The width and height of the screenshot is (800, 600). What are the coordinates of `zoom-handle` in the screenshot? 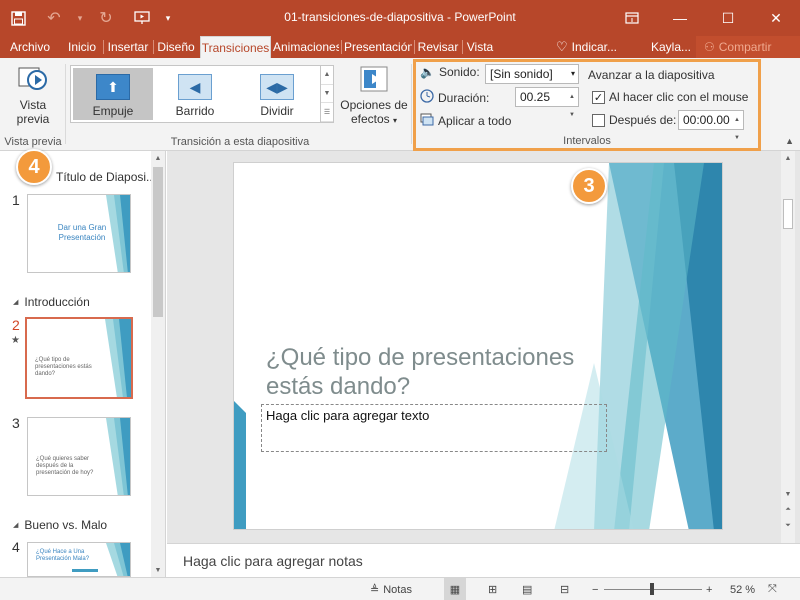 It's located at (652, 589).